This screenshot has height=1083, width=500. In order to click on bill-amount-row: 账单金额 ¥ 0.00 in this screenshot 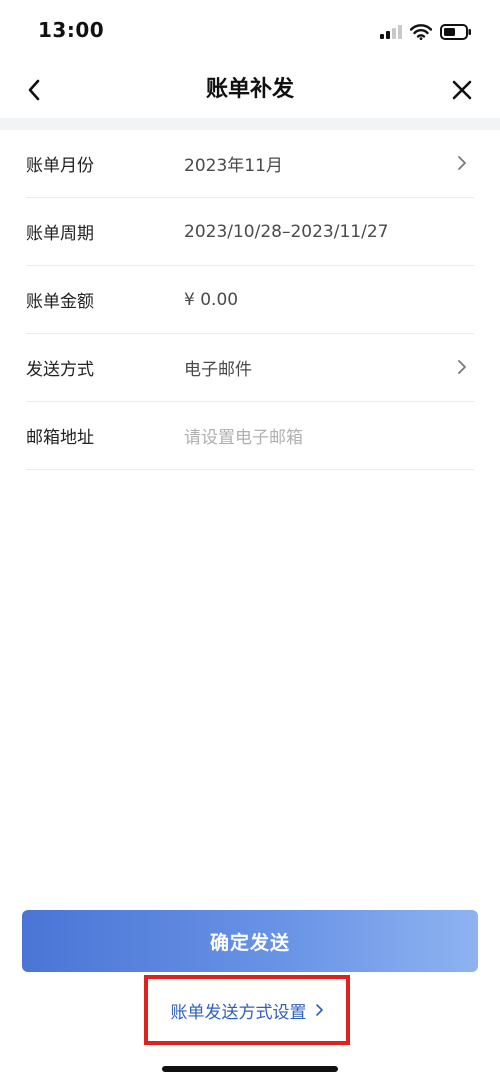, I will do `click(250, 300)`.